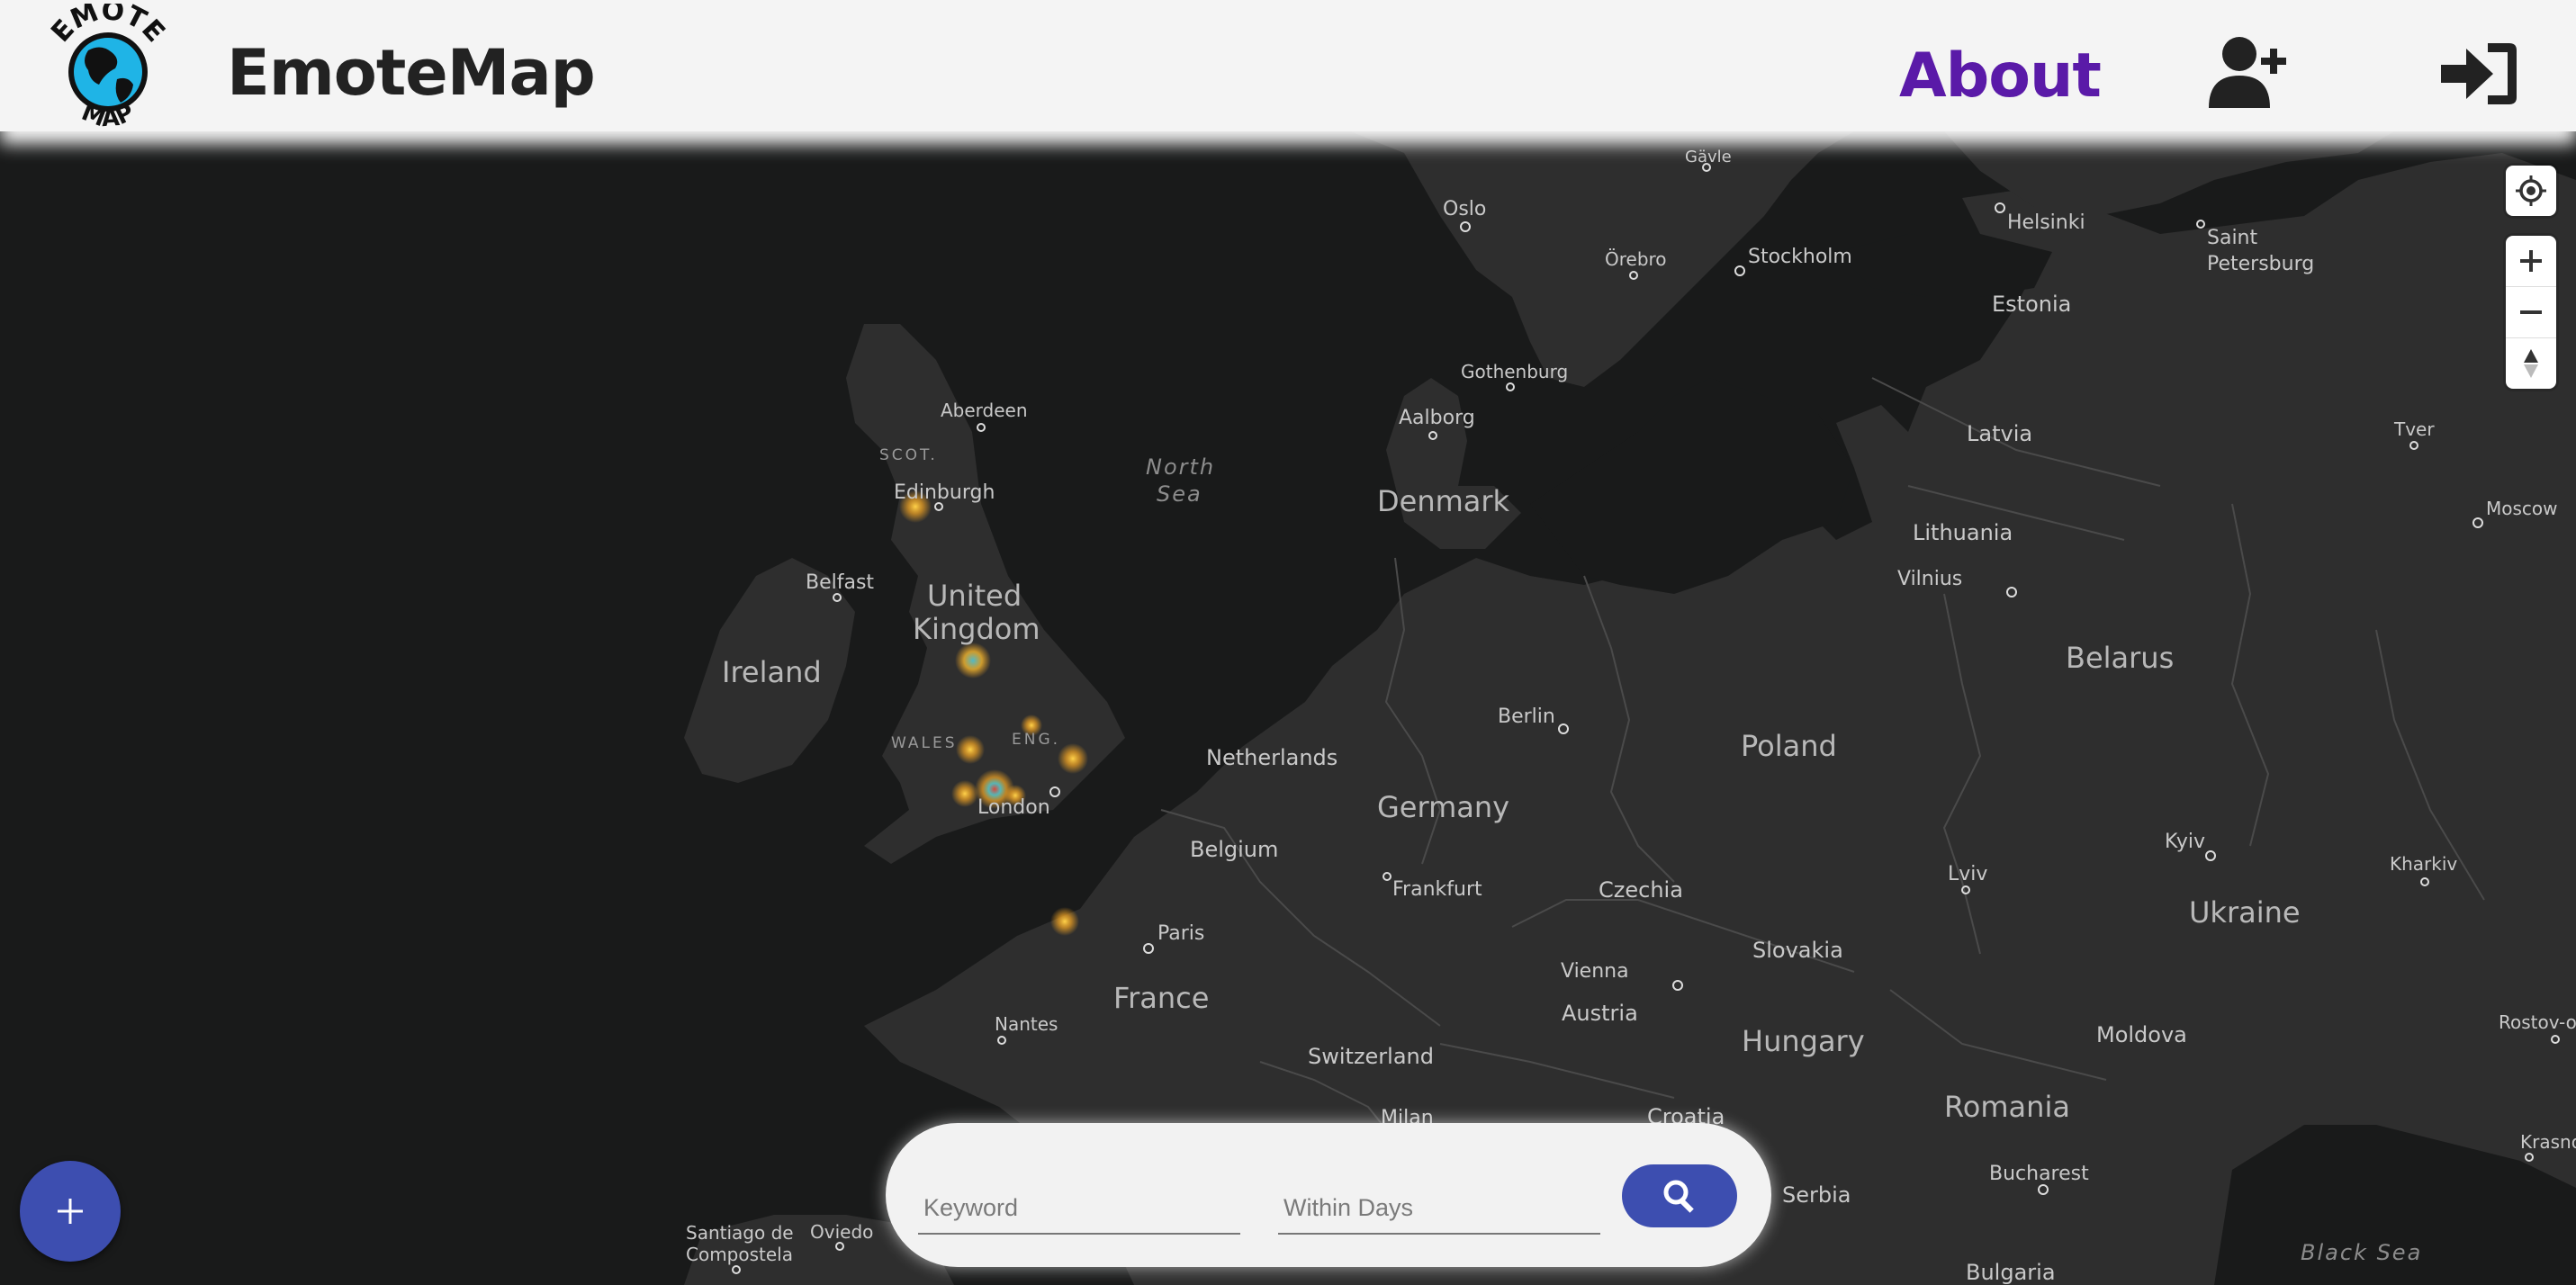 The image size is (2576, 1285). What do you see at coordinates (976, 629) in the screenshot?
I see `label-kingdom: Kingdom` at bounding box center [976, 629].